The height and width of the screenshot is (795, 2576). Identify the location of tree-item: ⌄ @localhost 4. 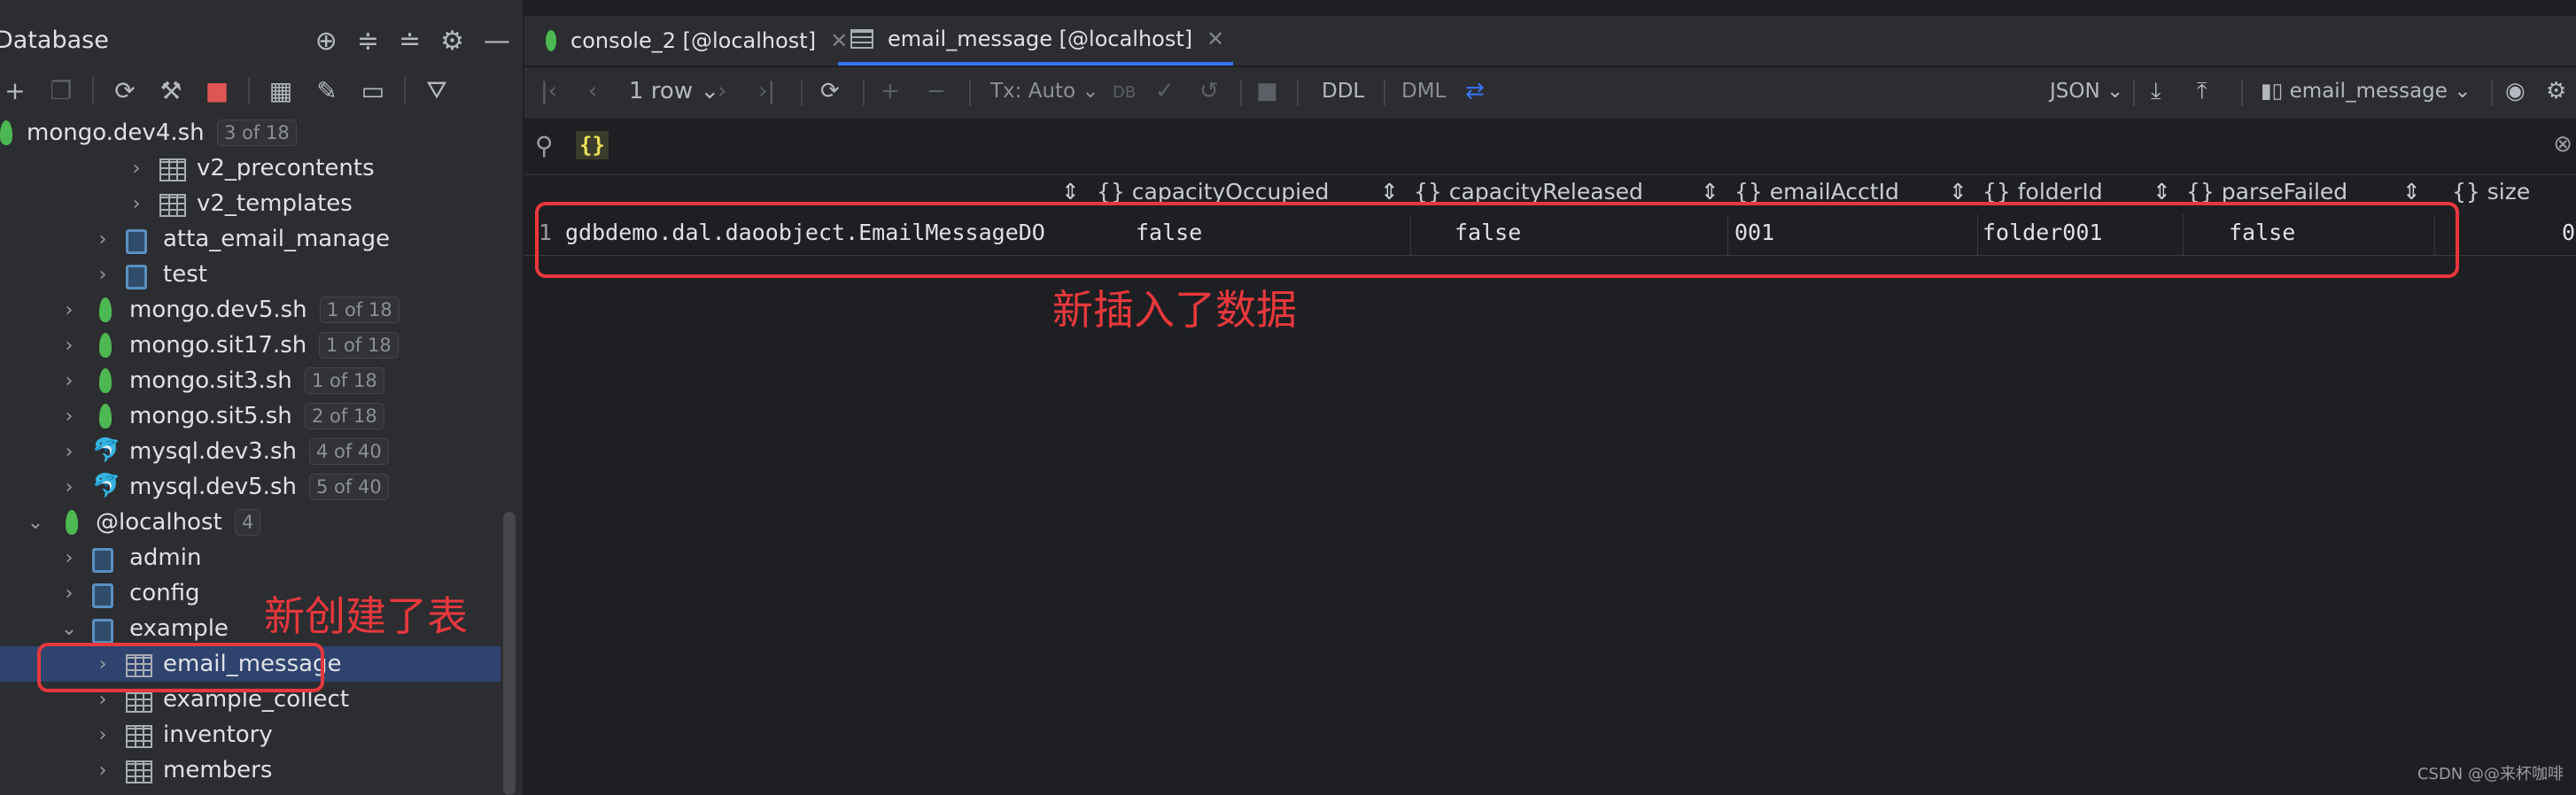
(250, 522).